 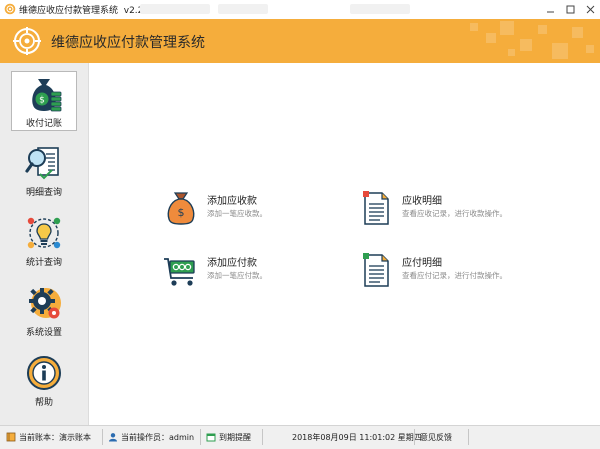 What do you see at coordinates (436, 437) in the screenshot?
I see `feedback-link: 意见反馈` at bounding box center [436, 437].